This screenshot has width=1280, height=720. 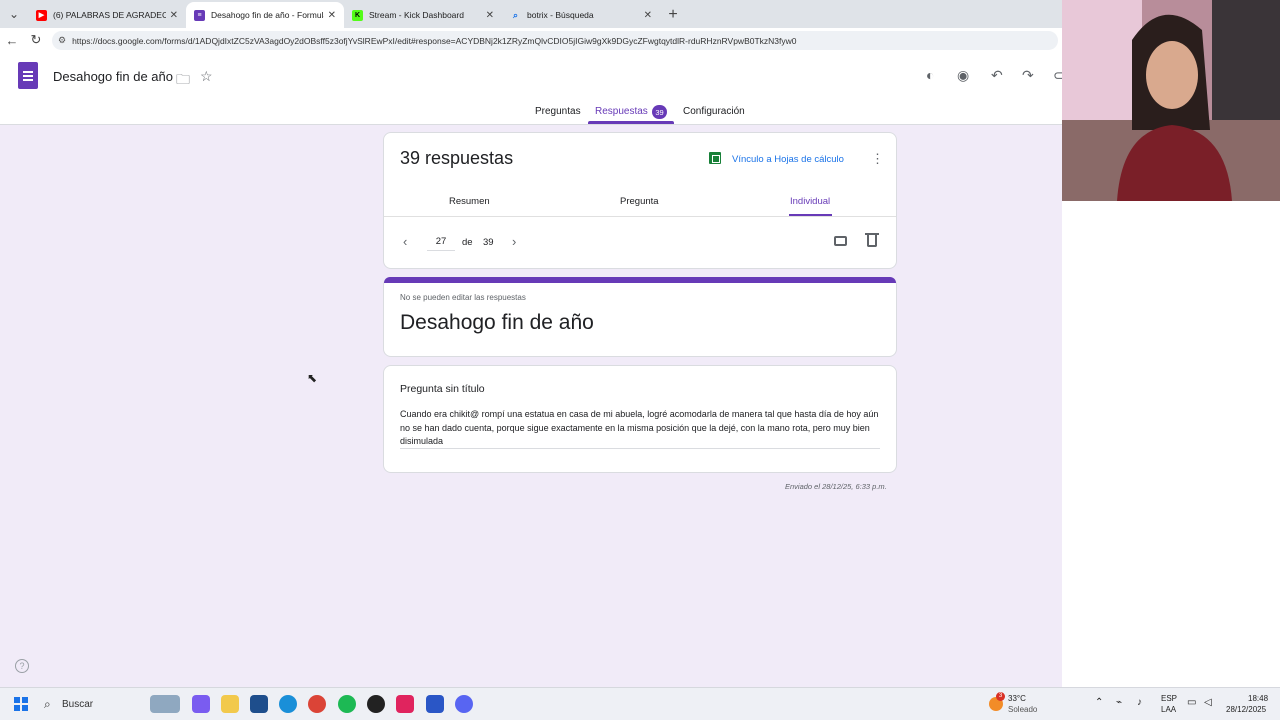 I want to click on webcam-overlay, so click(x=1171, y=100).